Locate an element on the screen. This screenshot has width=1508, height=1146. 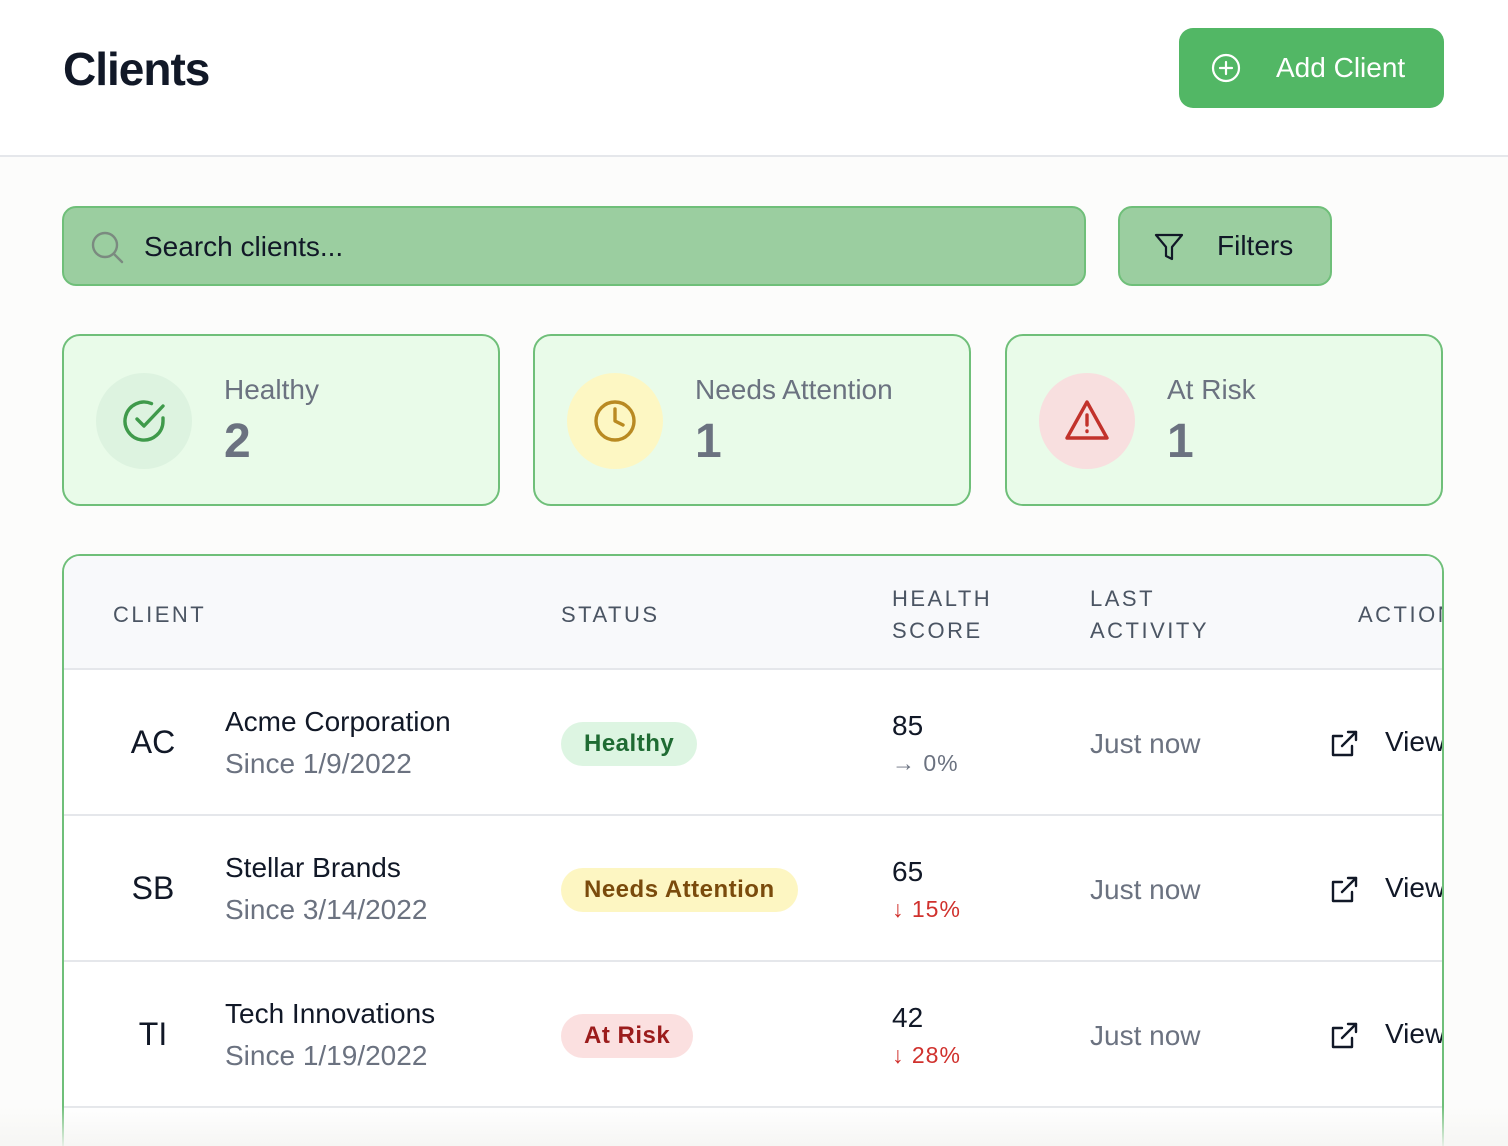
check-circle-icon is located at coordinates (144, 421).